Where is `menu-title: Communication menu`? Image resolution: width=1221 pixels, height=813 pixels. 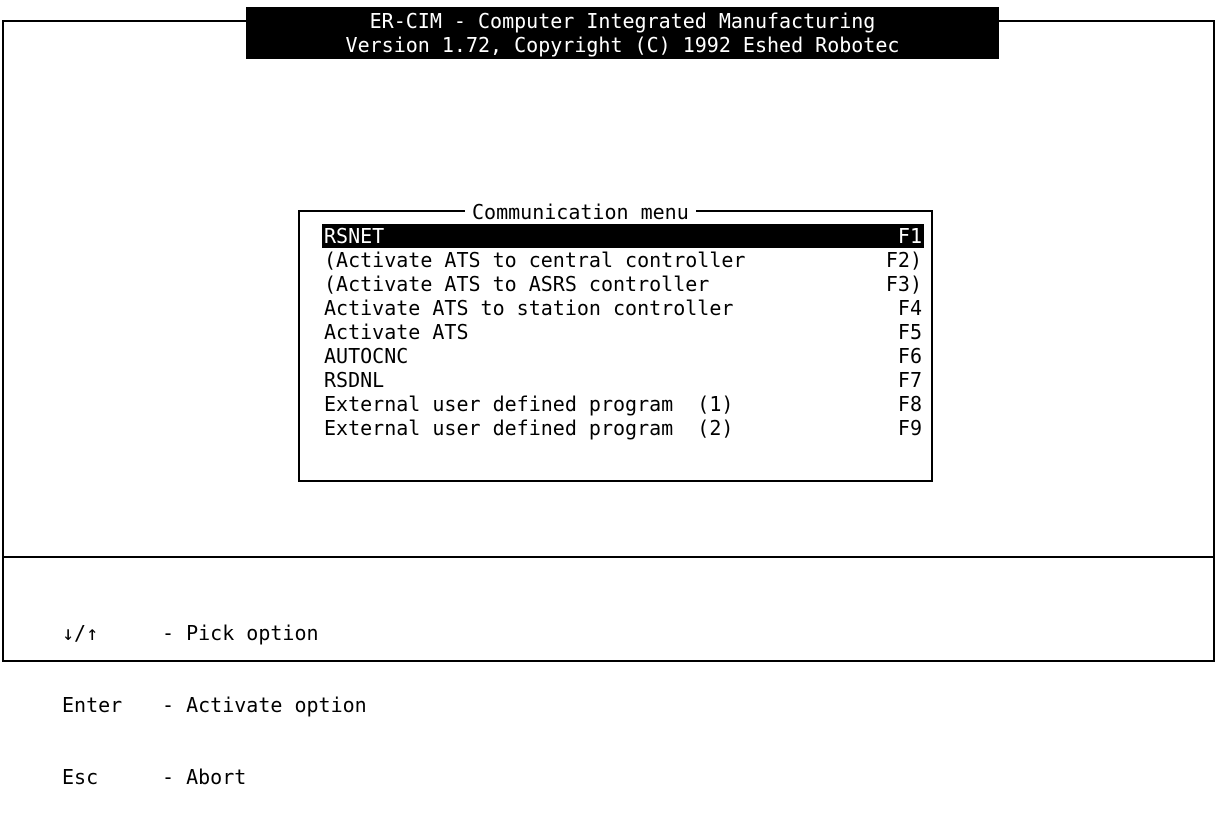 menu-title: Communication menu is located at coordinates (580, 212).